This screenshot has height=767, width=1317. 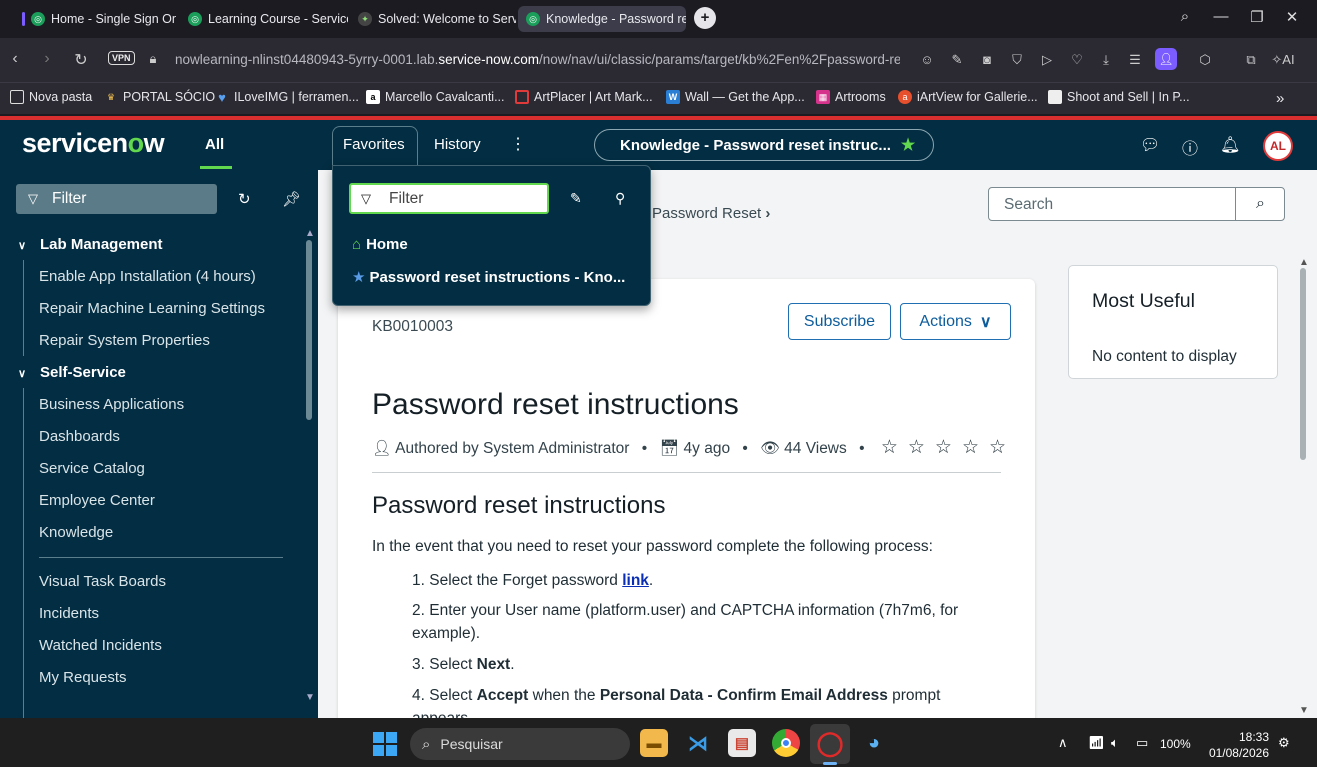 I want to click on maximize-icon: ❐, so click(x=1257, y=17).